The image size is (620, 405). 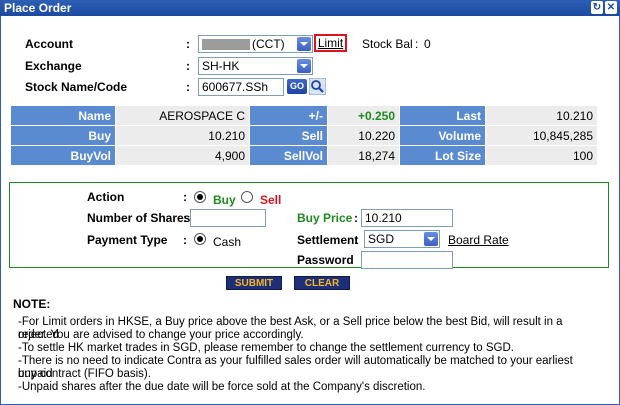 I want to click on refresh-icon: ↻, so click(x=597, y=7).